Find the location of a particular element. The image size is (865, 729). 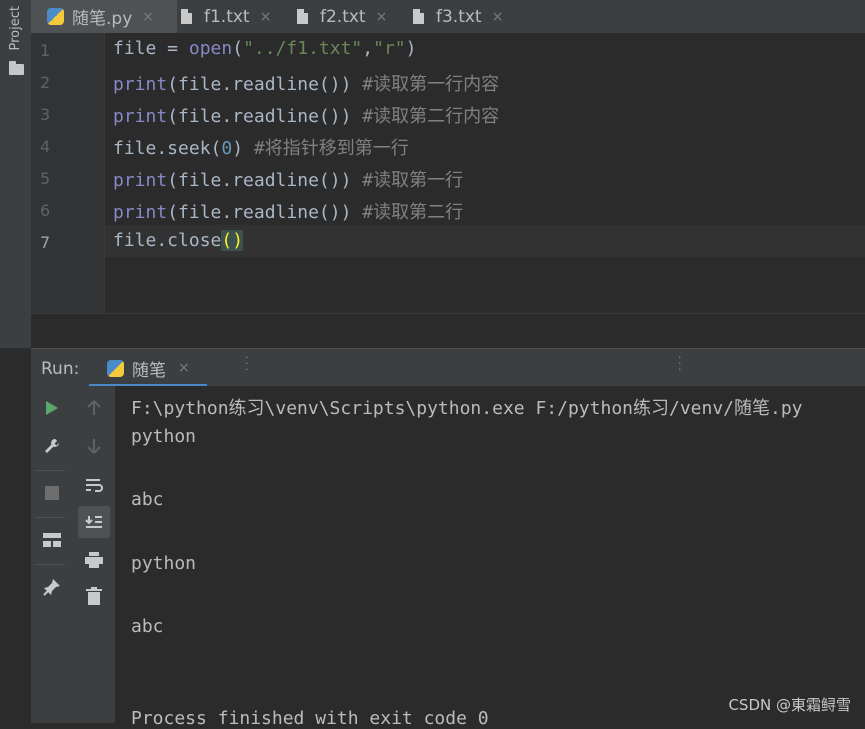

project-tool-button: Project is located at coordinates (15, 28).